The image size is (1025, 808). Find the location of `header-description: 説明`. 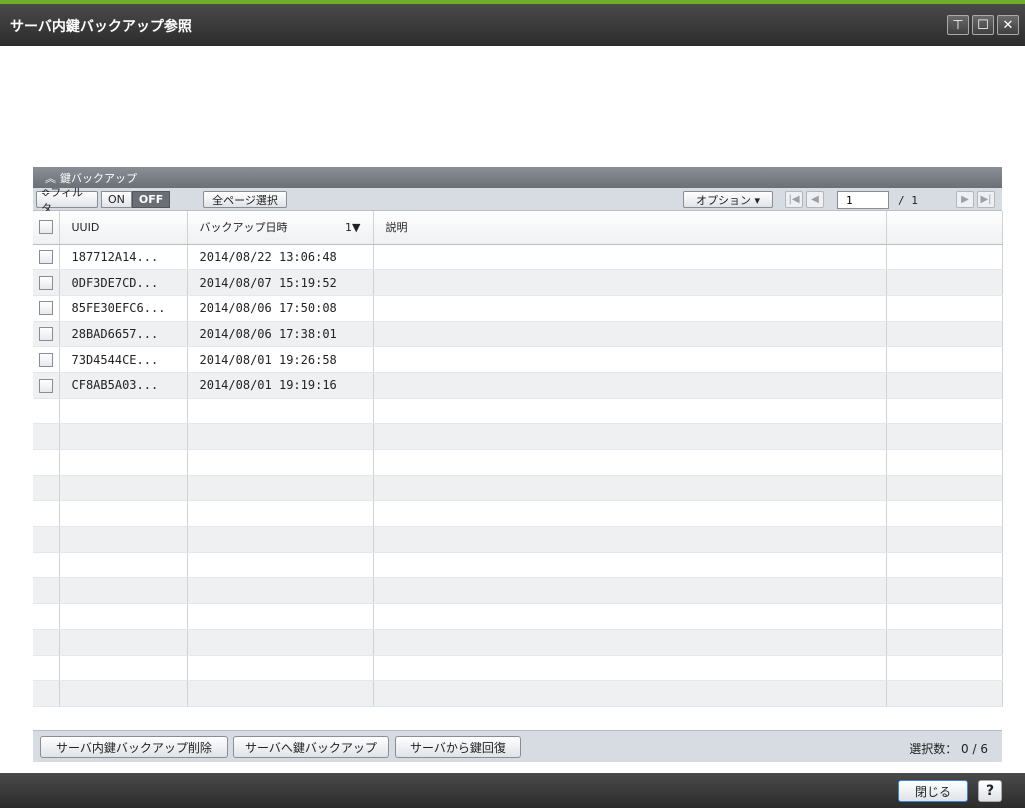

header-description: 説明 is located at coordinates (630, 228).